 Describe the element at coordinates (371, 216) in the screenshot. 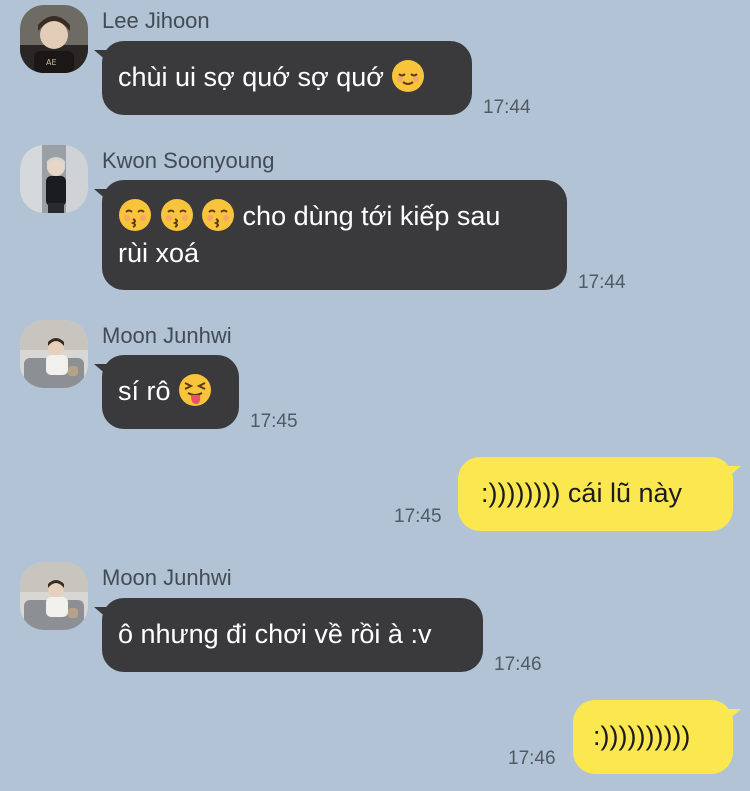

I see `message-text-line: cho dùng tới kiếp sau` at that location.